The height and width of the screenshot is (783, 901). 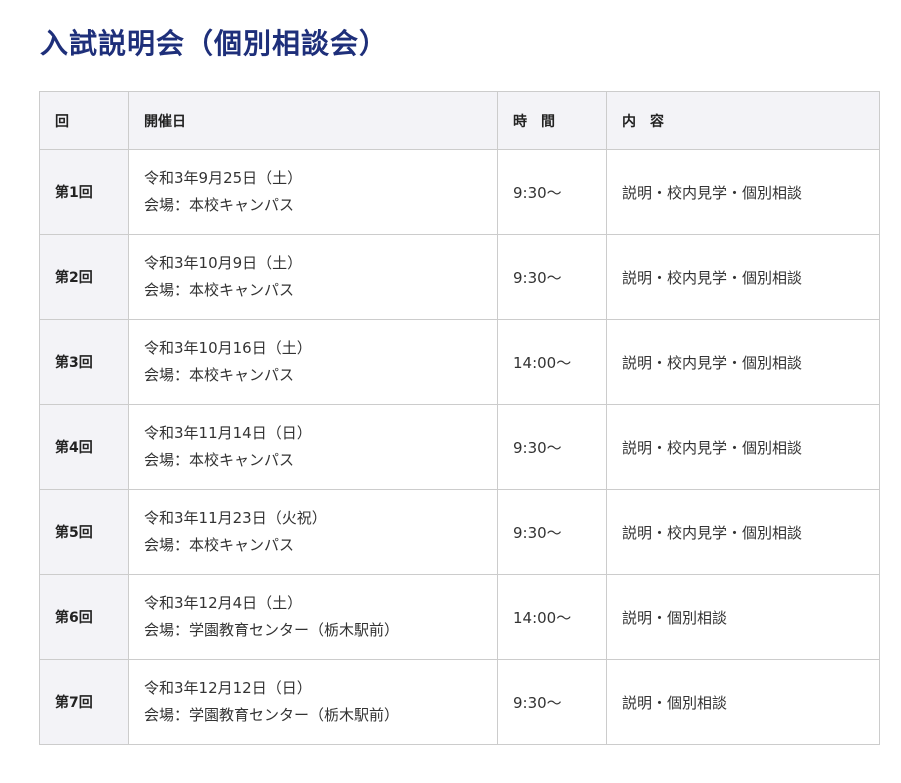 I want to click on date-cell: 令和3年11月14日（日） 会場：本校キャンパス, so click(x=313, y=447).